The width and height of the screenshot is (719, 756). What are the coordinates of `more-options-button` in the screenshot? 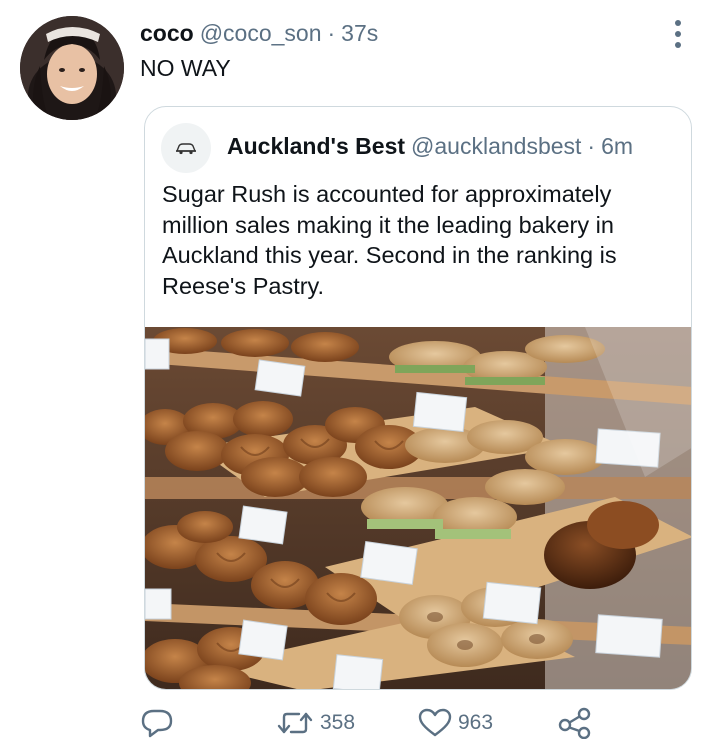 It's located at (678, 34).